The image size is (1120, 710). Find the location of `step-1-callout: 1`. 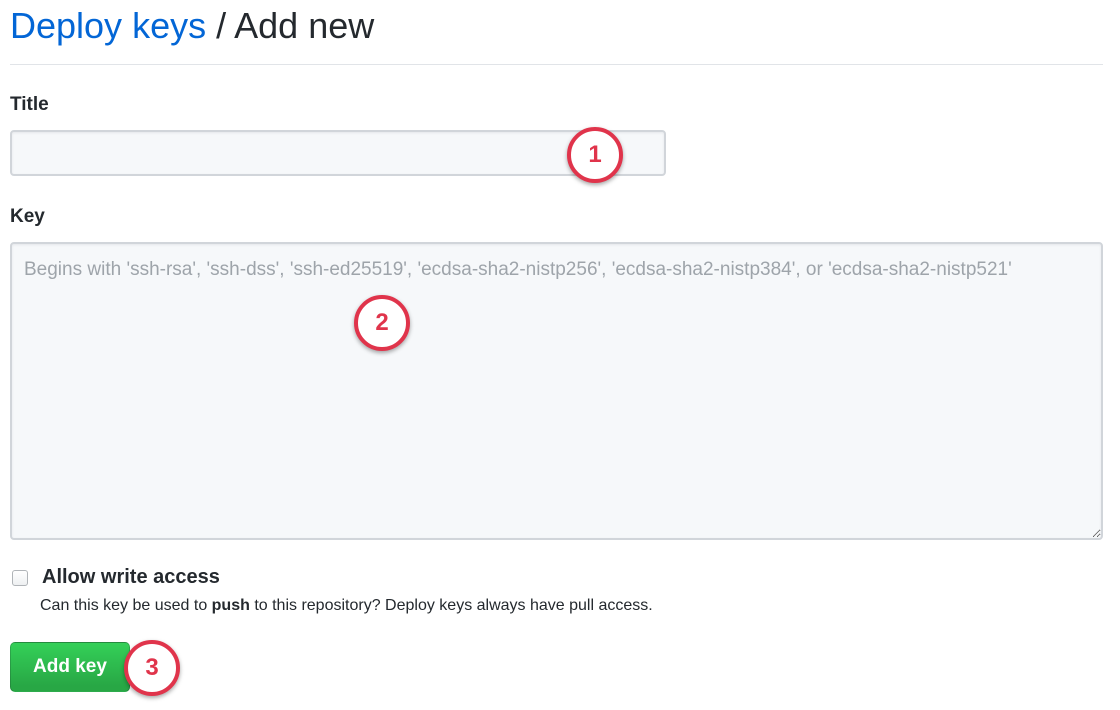

step-1-callout: 1 is located at coordinates (595, 155).